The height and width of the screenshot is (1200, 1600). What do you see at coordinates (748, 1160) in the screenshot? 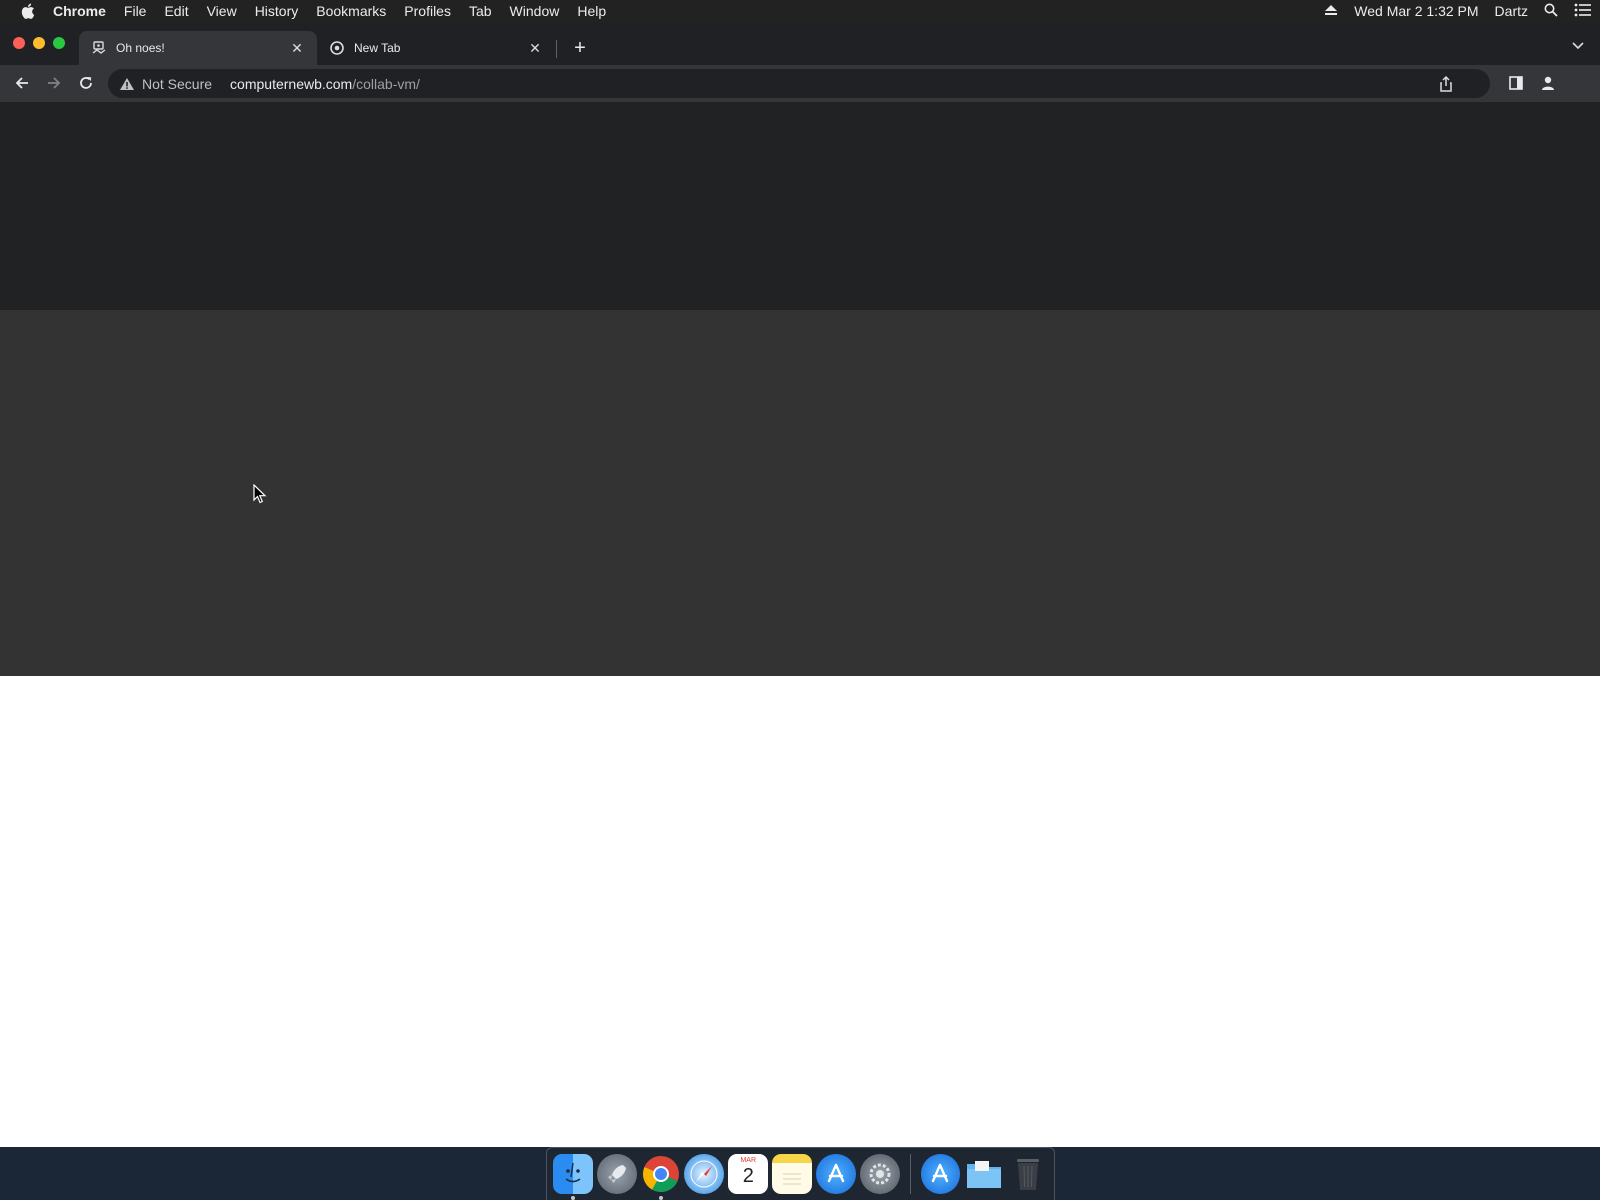
I see `calendar-month: MAR` at bounding box center [748, 1160].